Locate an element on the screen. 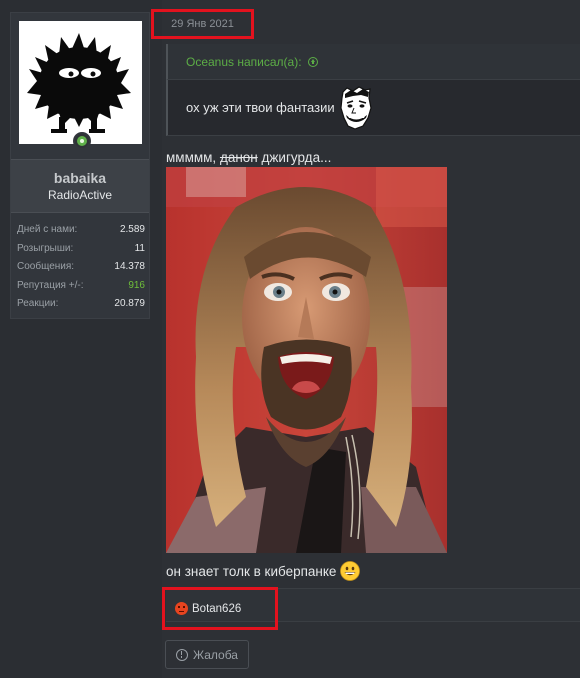 The width and height of the screenshot is (580, 678). fluffy-monster-icon is located at coordinates (79, 83).